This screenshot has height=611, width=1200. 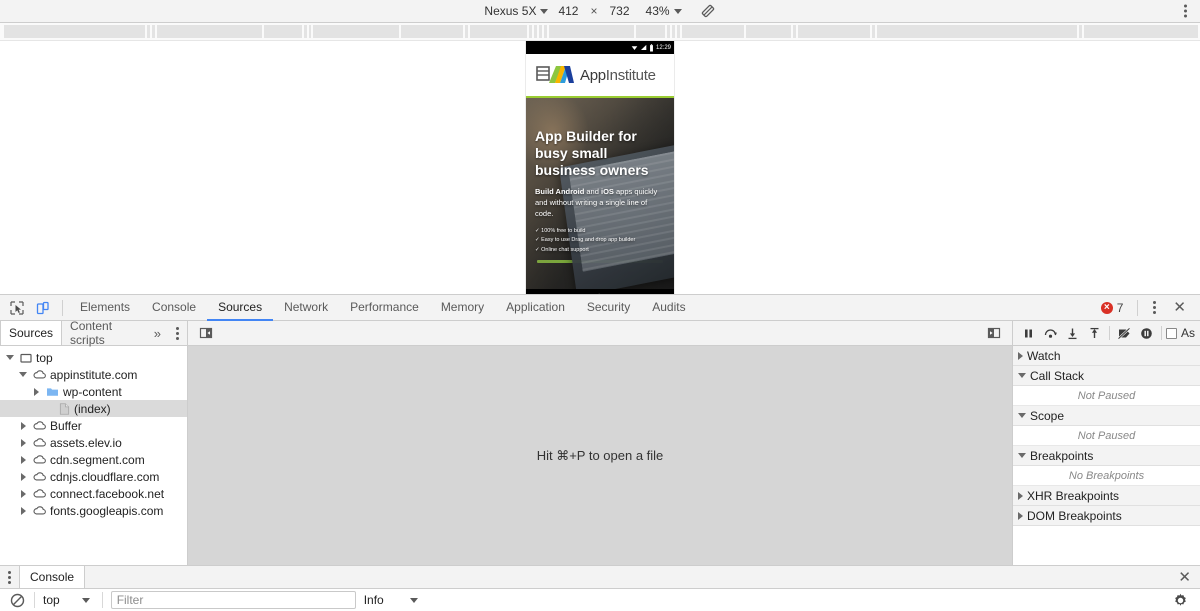 I want to click on tree-item-connect-facebook-net: connect.facebook.net, so click(x=93, y=493).